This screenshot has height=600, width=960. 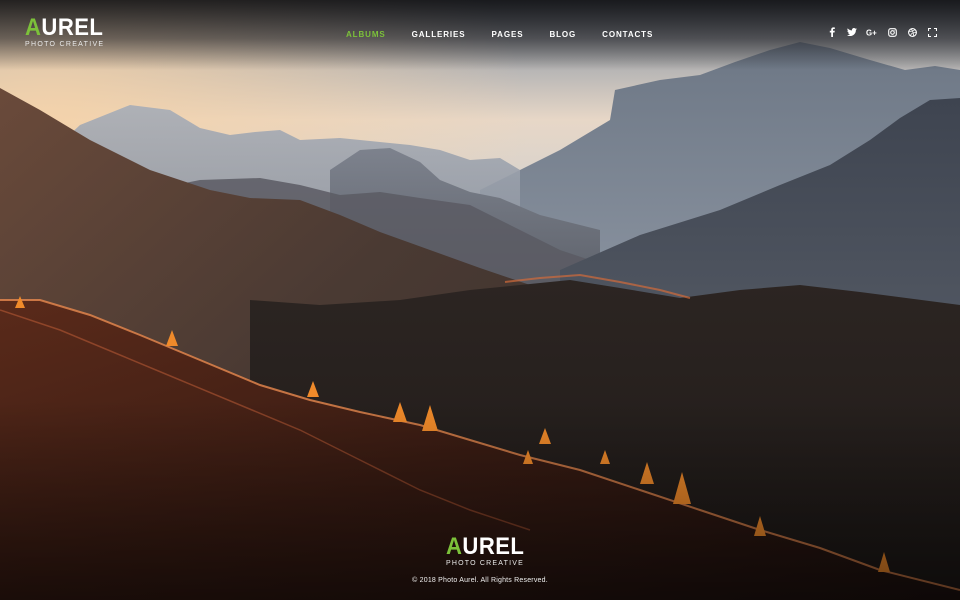 What do you see at coordinates (439, 34) in the screenshot?
I see `nav-item-galleries: GALLERIES` at bounding box center [439, 34].